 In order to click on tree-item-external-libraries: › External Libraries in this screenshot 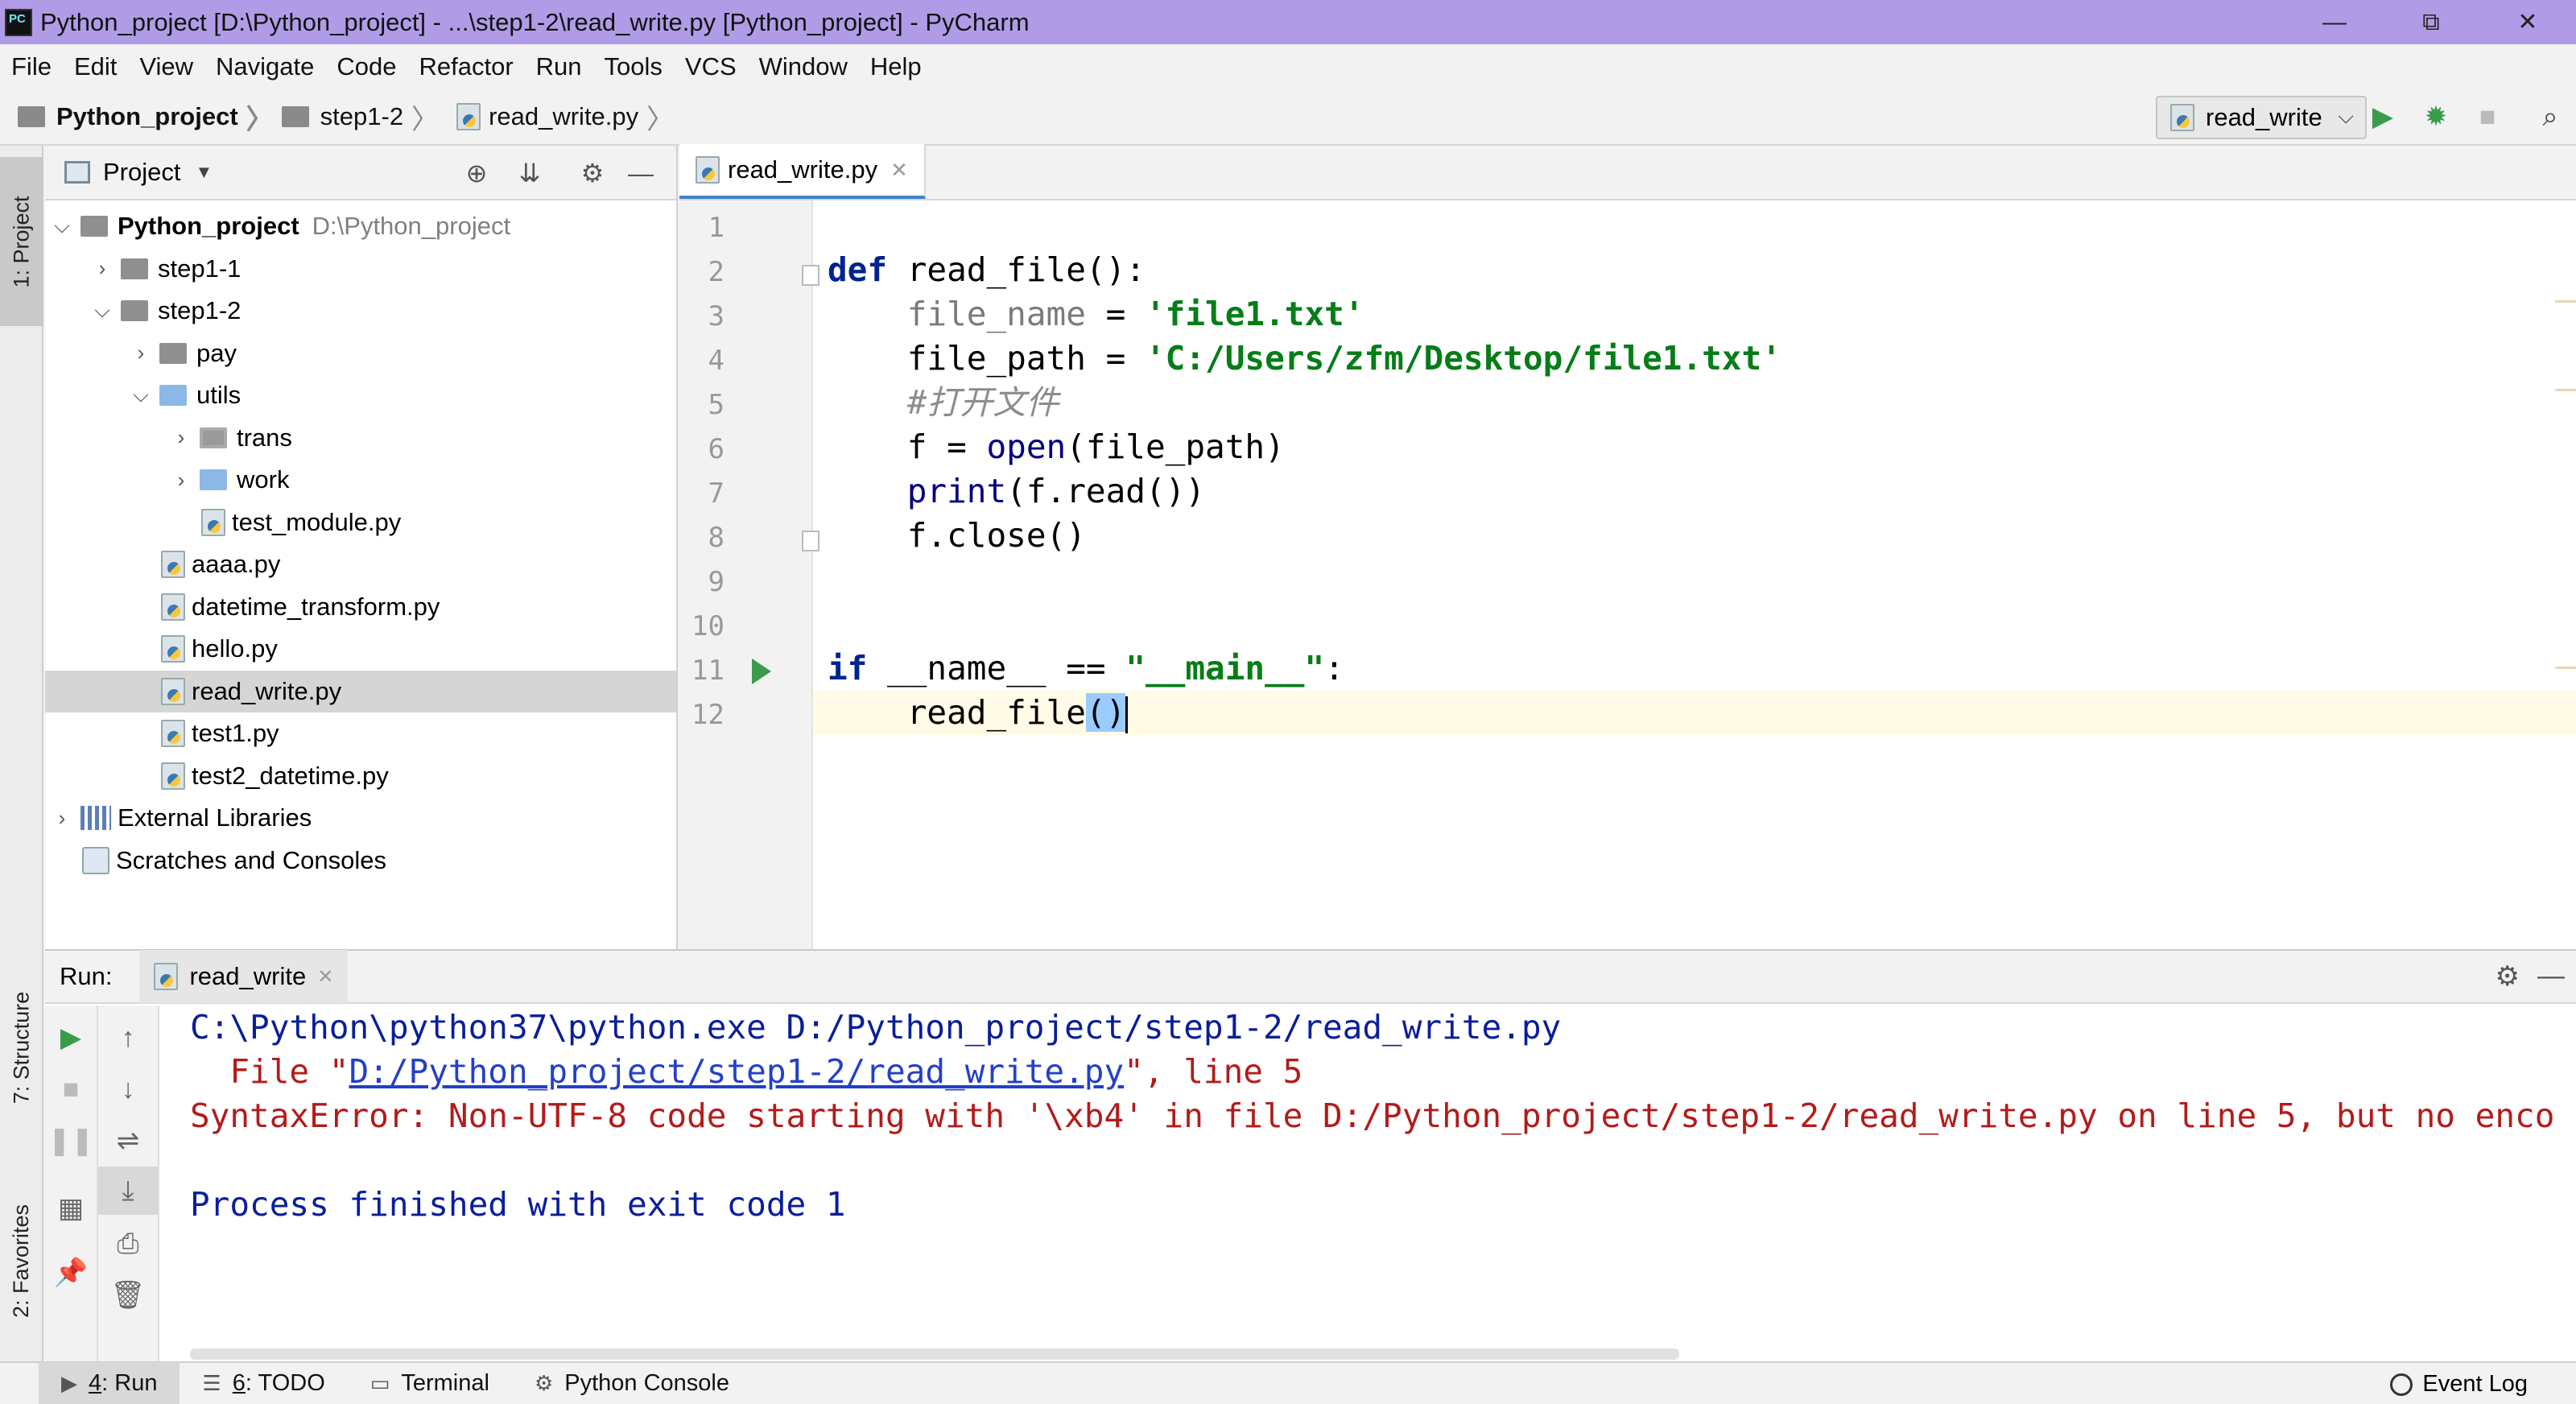, I will do `click(360, 819)`.